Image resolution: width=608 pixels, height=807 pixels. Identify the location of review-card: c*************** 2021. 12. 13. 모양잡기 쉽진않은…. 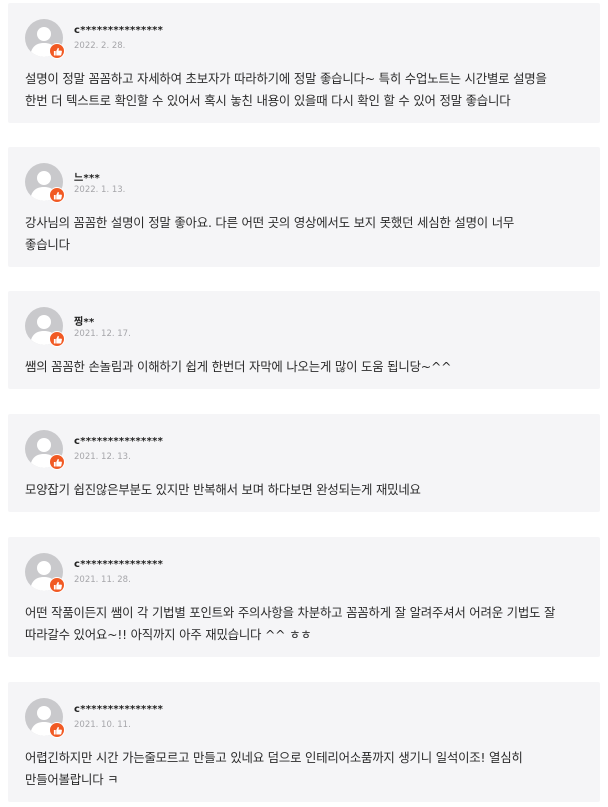
(304, 463).